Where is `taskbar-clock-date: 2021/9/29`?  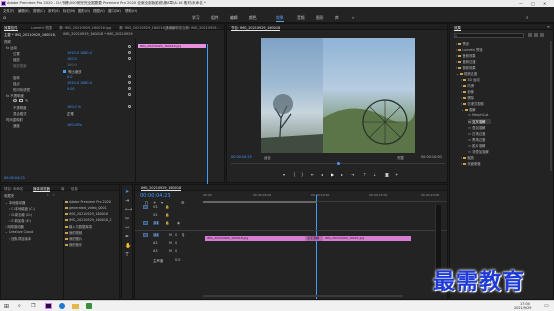 taskbar-clock-date: 2021/9/29 is located at coordinates (522, 308).